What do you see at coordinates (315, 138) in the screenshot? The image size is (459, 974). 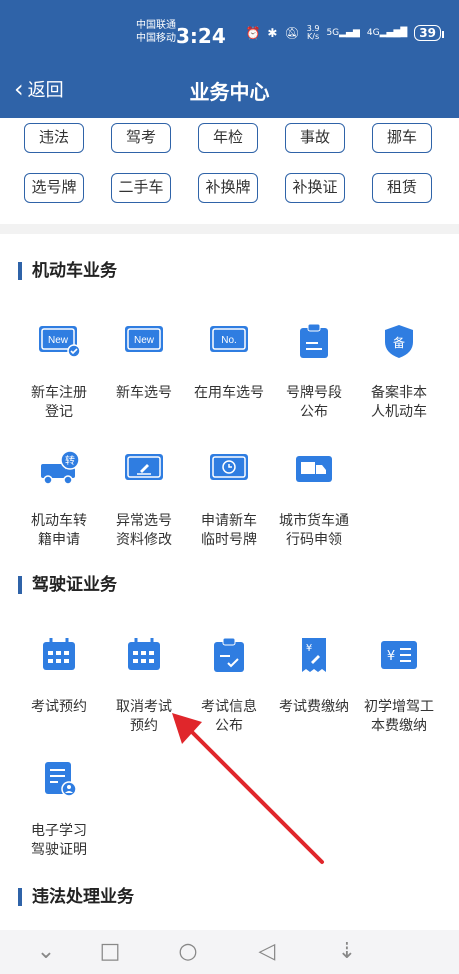 I see `shortcut-chip: 事故` at bounding box center [315, 138].